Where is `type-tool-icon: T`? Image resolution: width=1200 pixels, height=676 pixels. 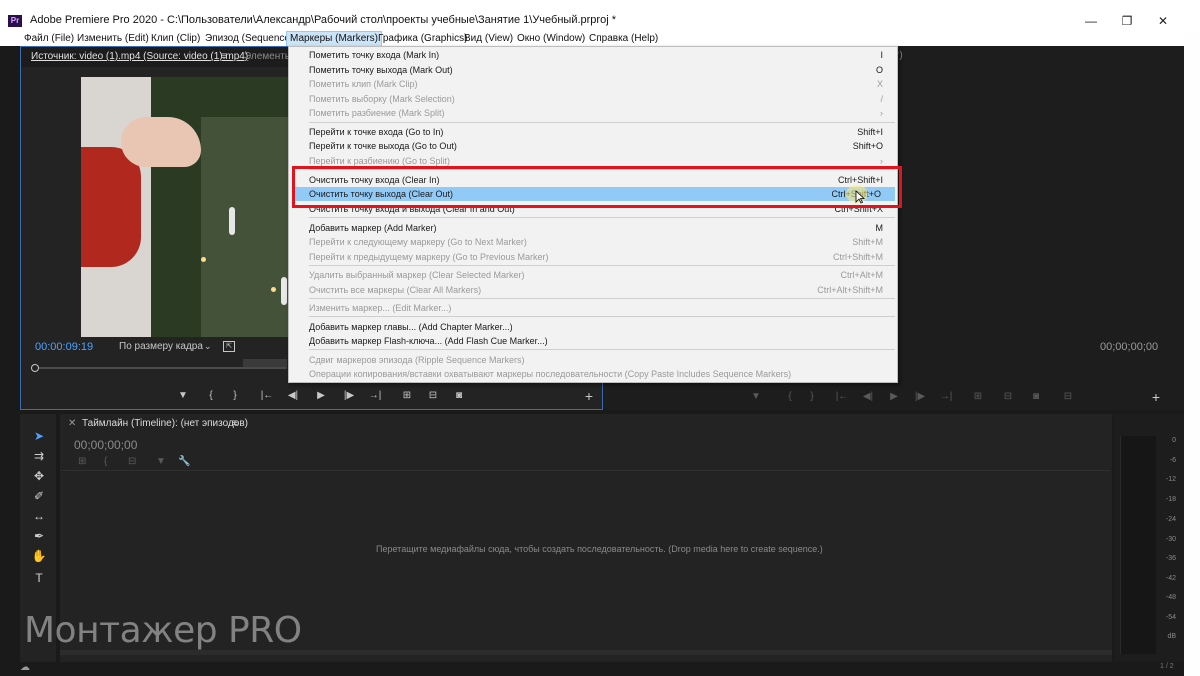 type-tool-icon: T is located at coordinates (39, 578).